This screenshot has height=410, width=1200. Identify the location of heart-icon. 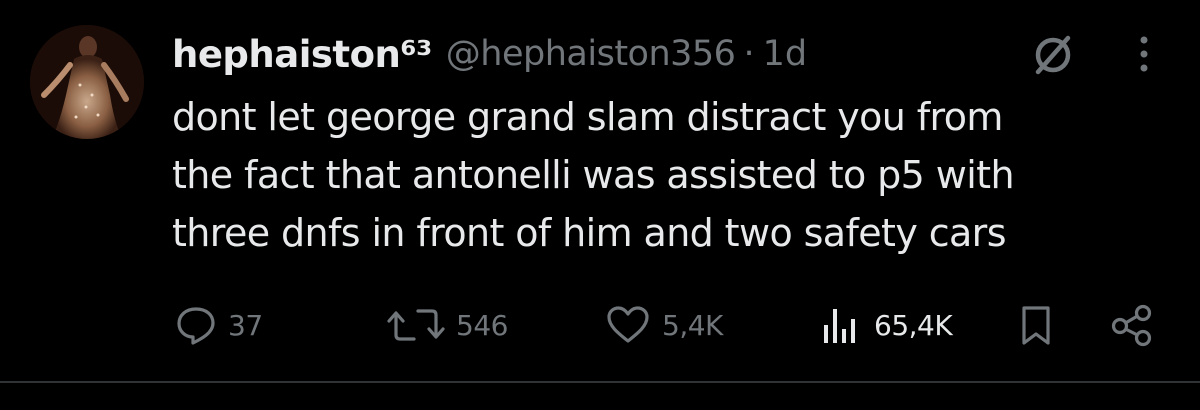
(628, 324).